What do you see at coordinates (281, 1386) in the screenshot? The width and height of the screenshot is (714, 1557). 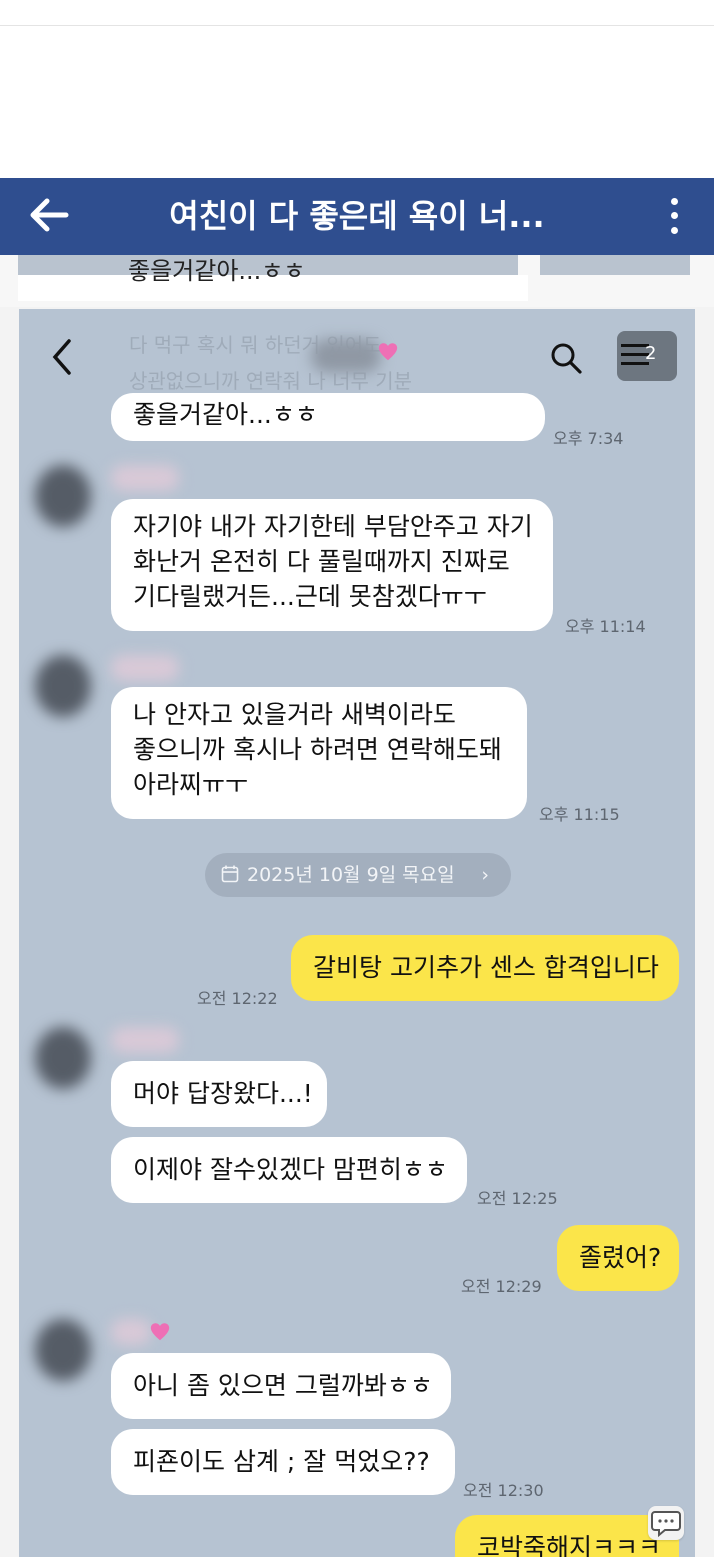 I see `message-bubble: 아니 좀 있으면 그럴까봐ㅎㅎ` at bounding box center [281, 1386].